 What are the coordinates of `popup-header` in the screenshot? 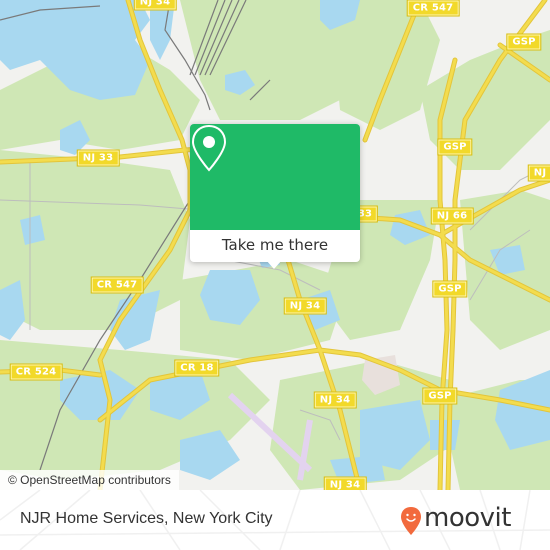 It's located at (275, 177).